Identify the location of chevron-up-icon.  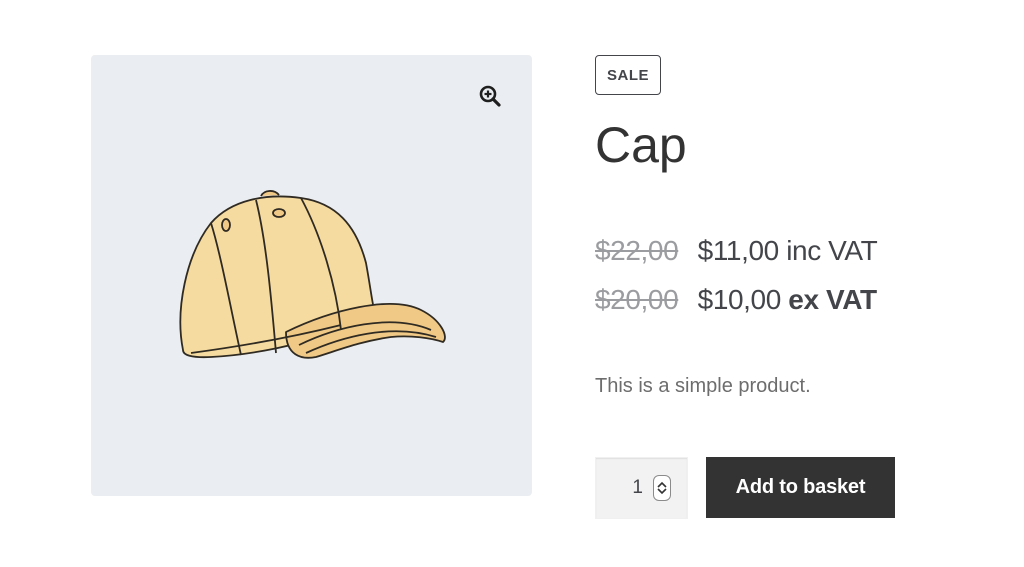
(662, 484).